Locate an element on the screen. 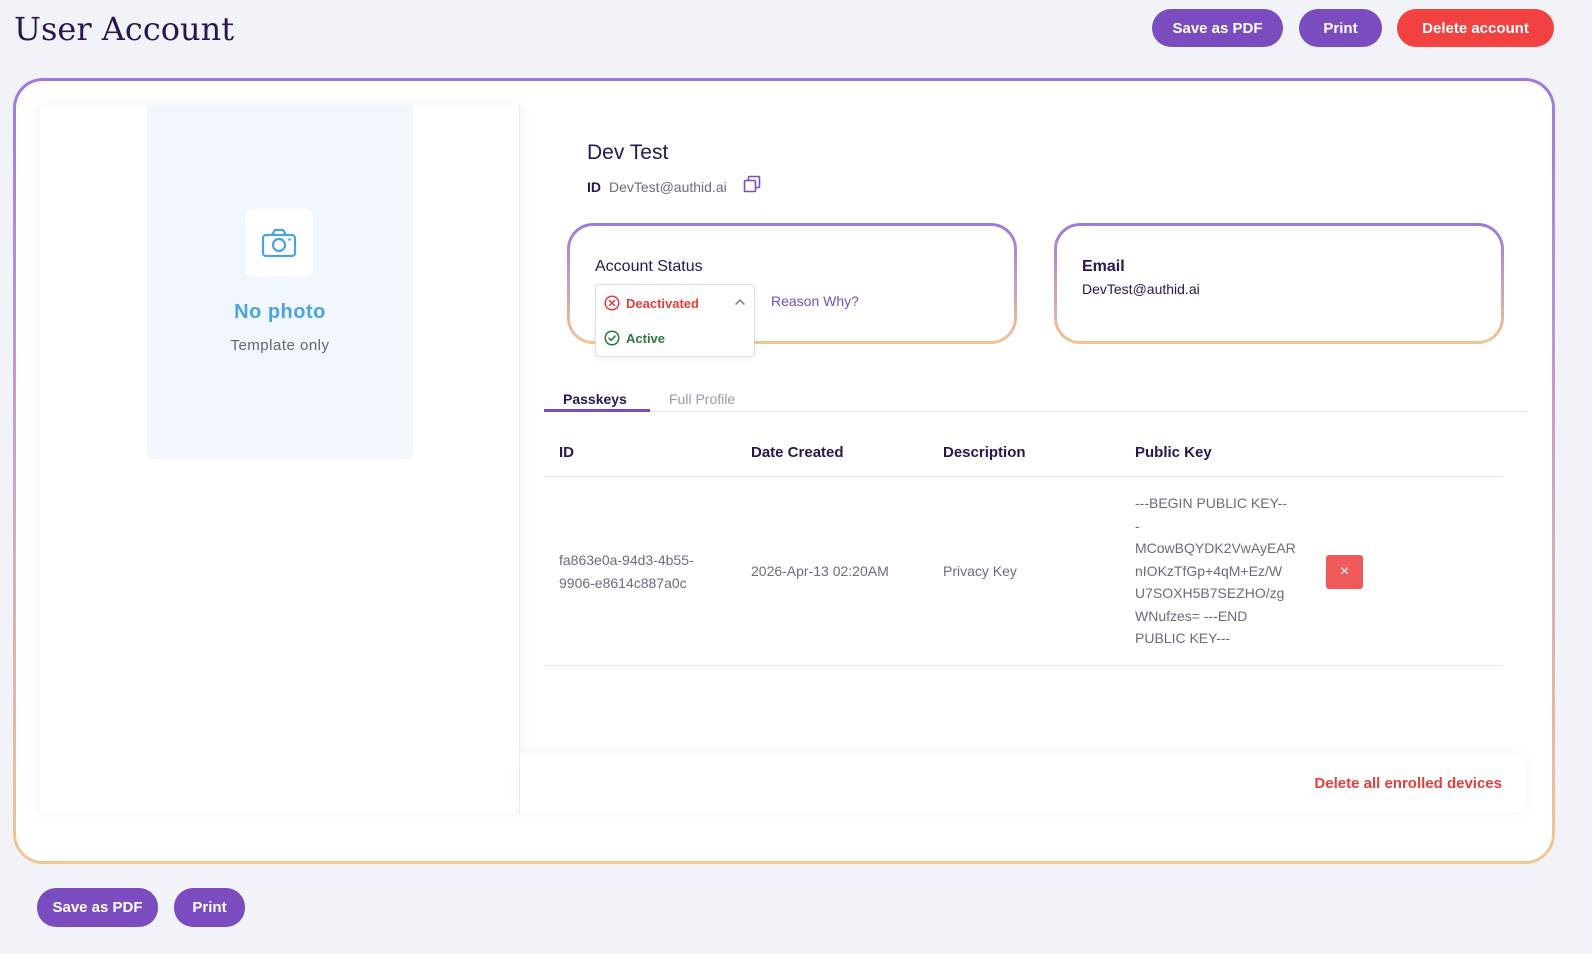 The height and width of the screenshot is (954, 1592). passkey-id-line: 9906-e8614c887a0c is located at coordinates (623, 582).